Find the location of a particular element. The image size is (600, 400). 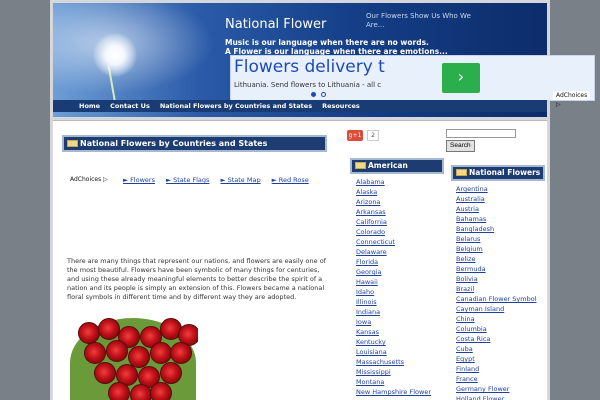

list-item: Belgium is located at coordinates (496, 249).